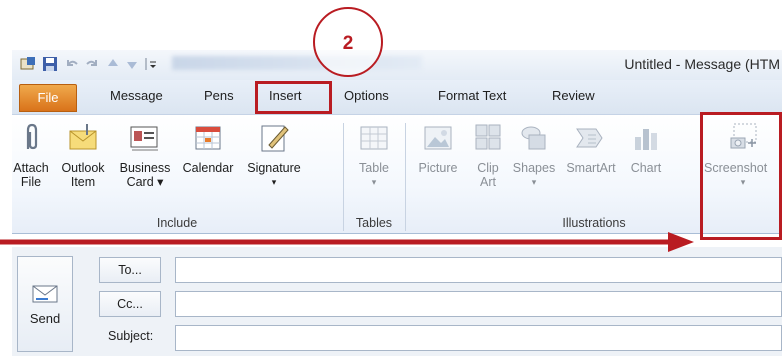 This screenshot has width=782, height=356. What do you see at coordinates (92, 64) in the screenshot?
I see `redo-icon` at bounding box center [92, 64].